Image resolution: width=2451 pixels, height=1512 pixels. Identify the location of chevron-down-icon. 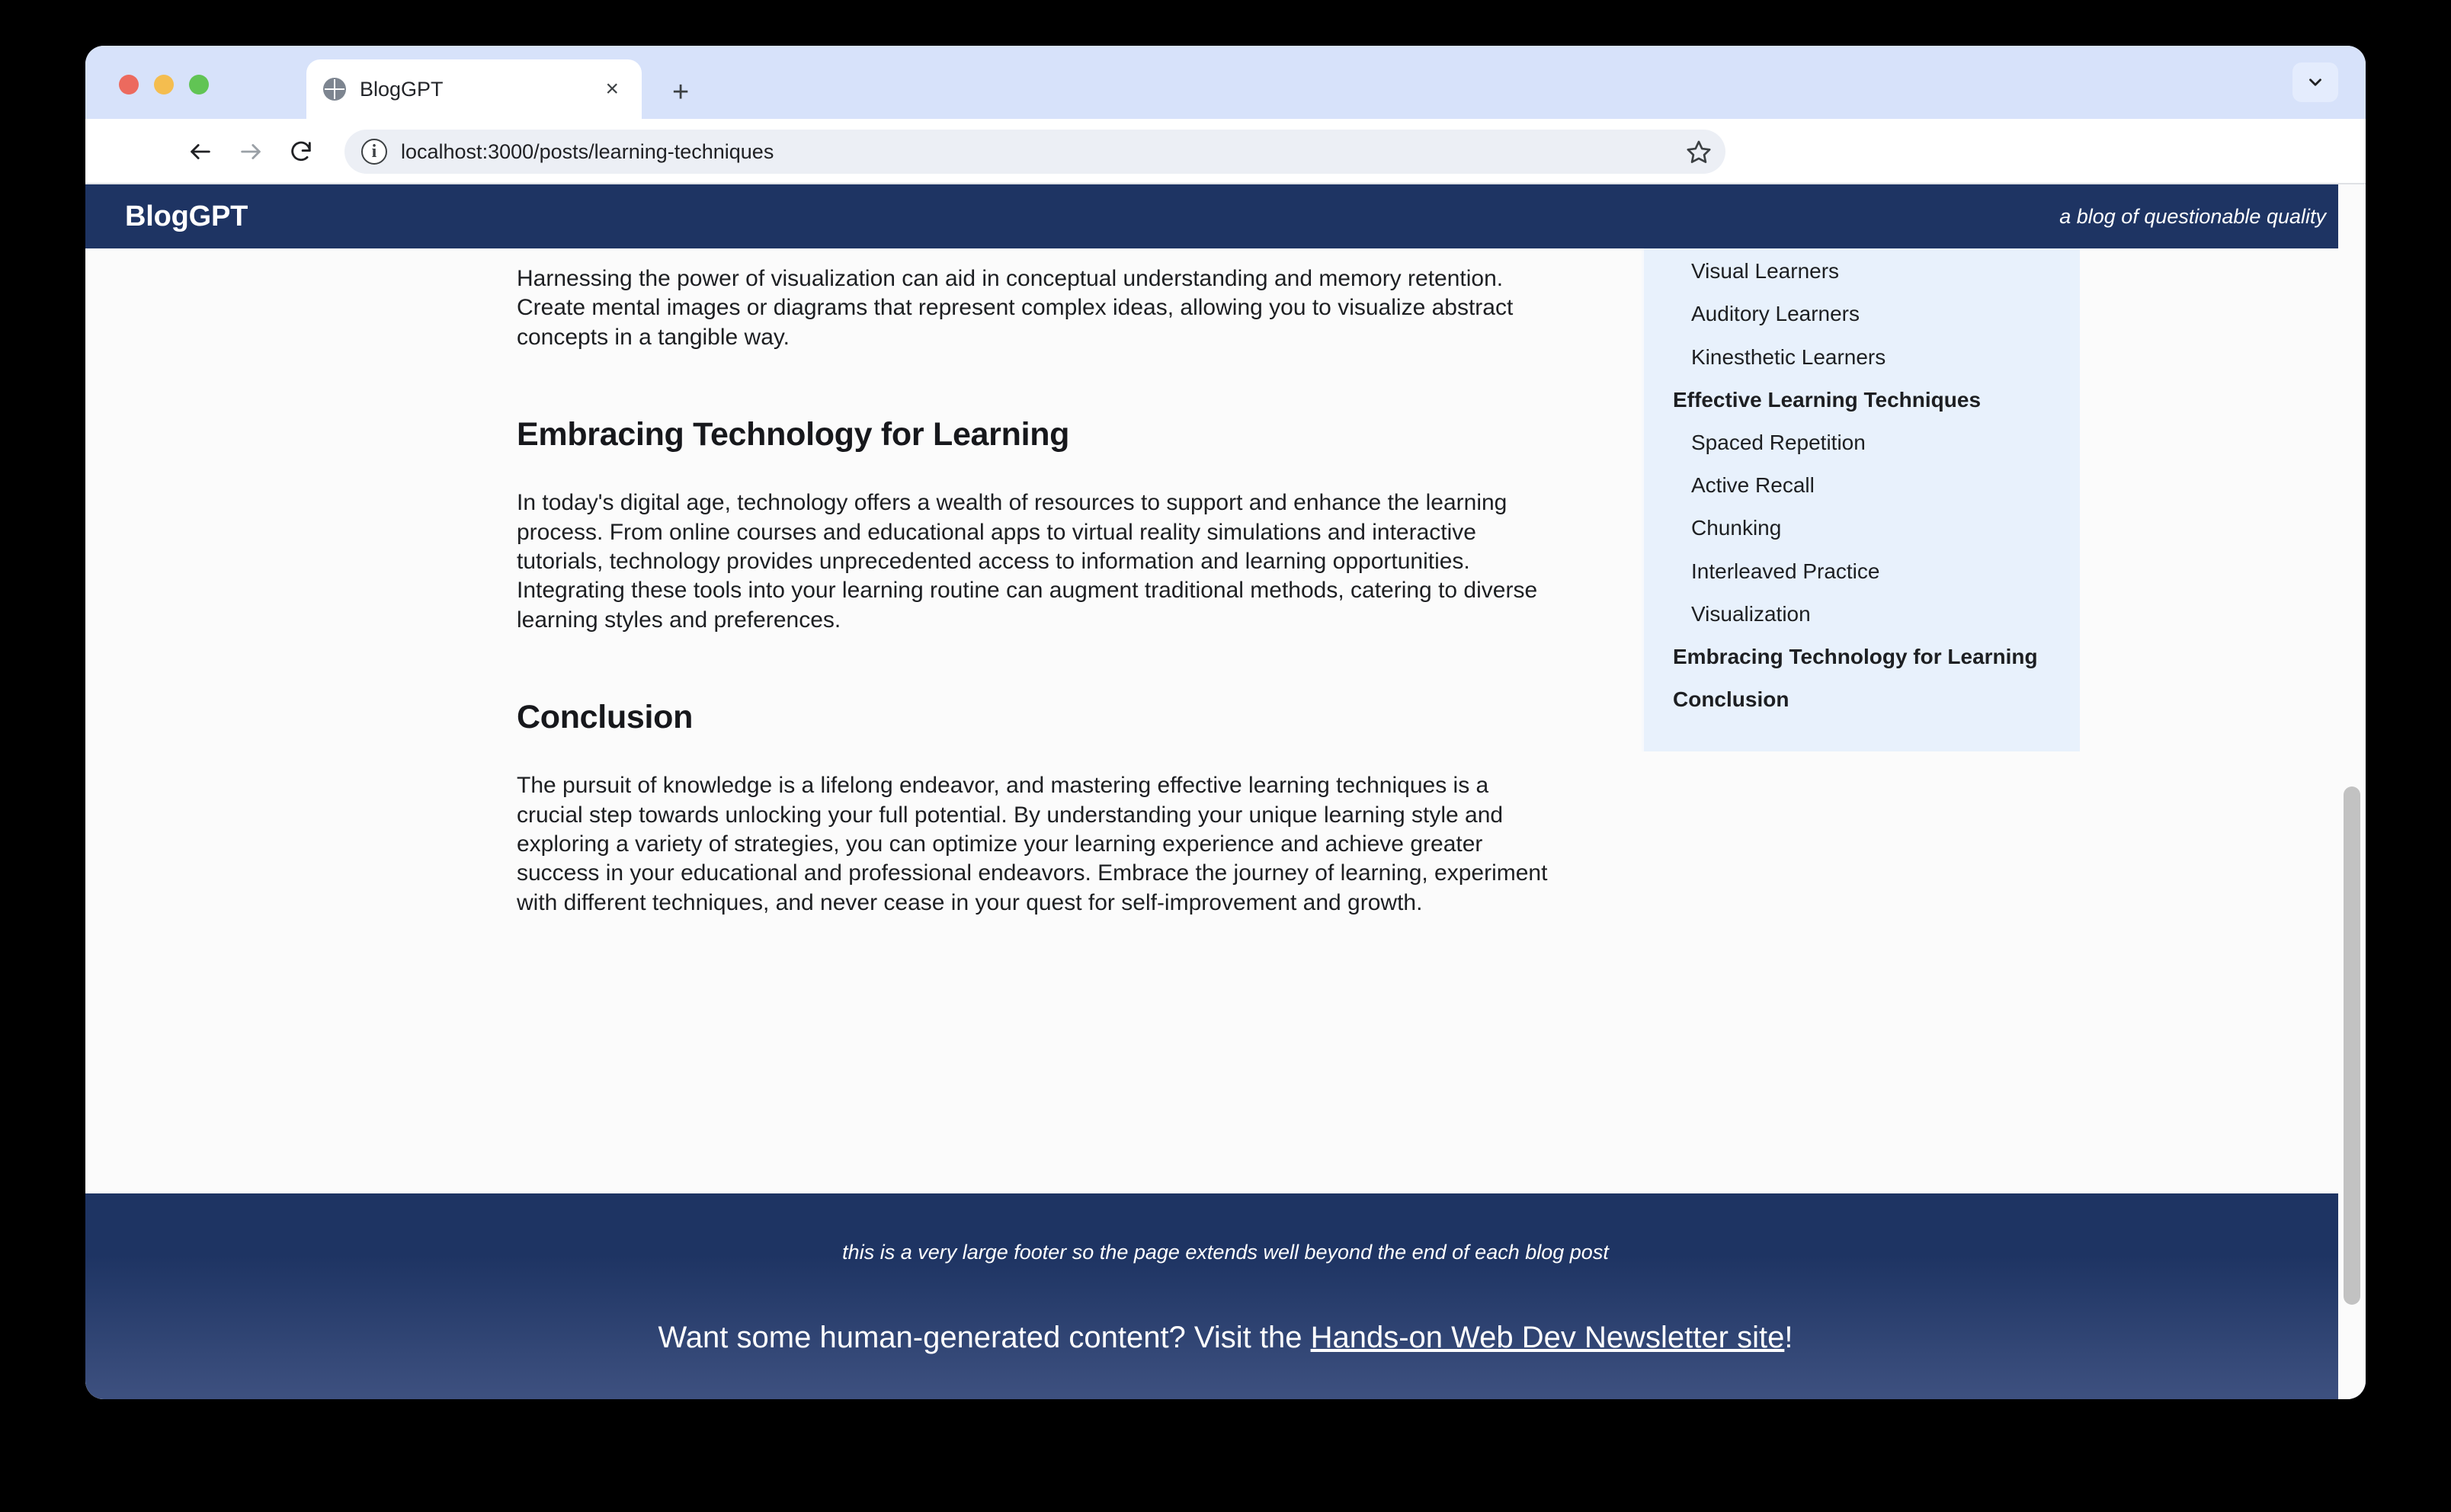
(2315, 82).